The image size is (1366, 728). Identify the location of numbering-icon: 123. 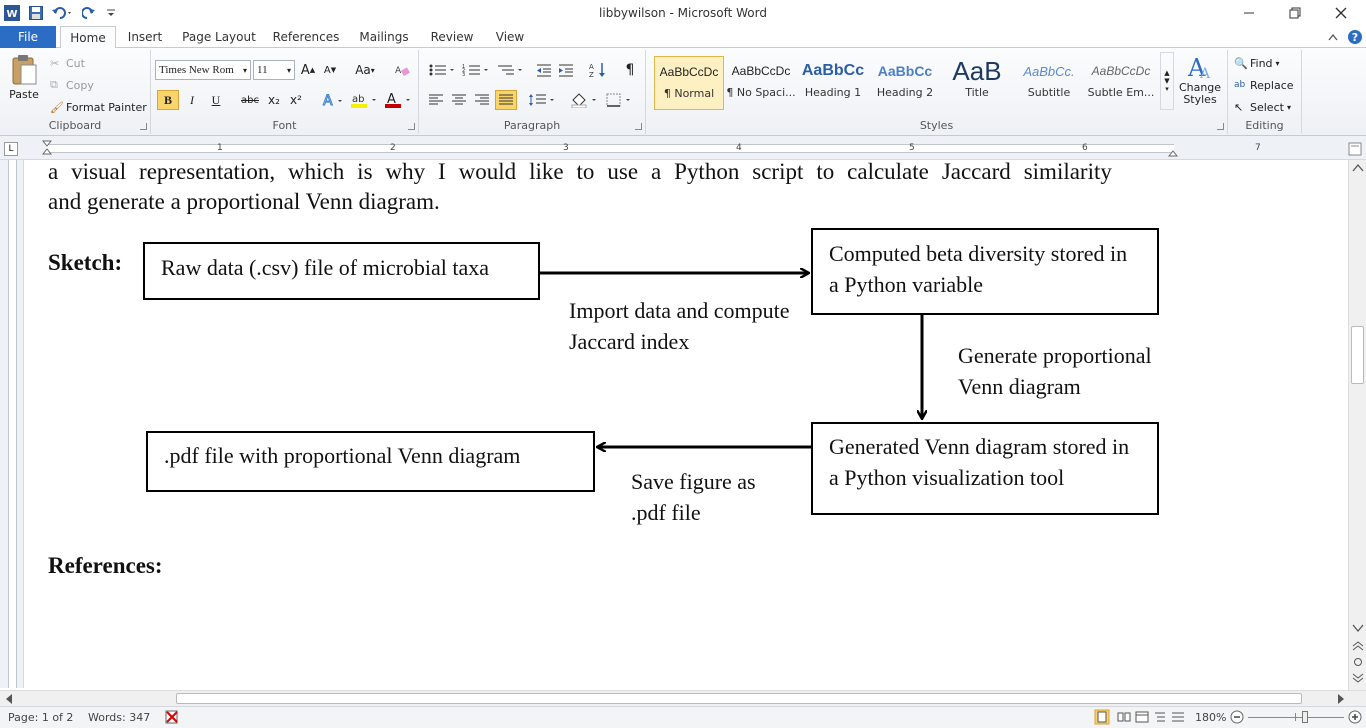
(476, 70).